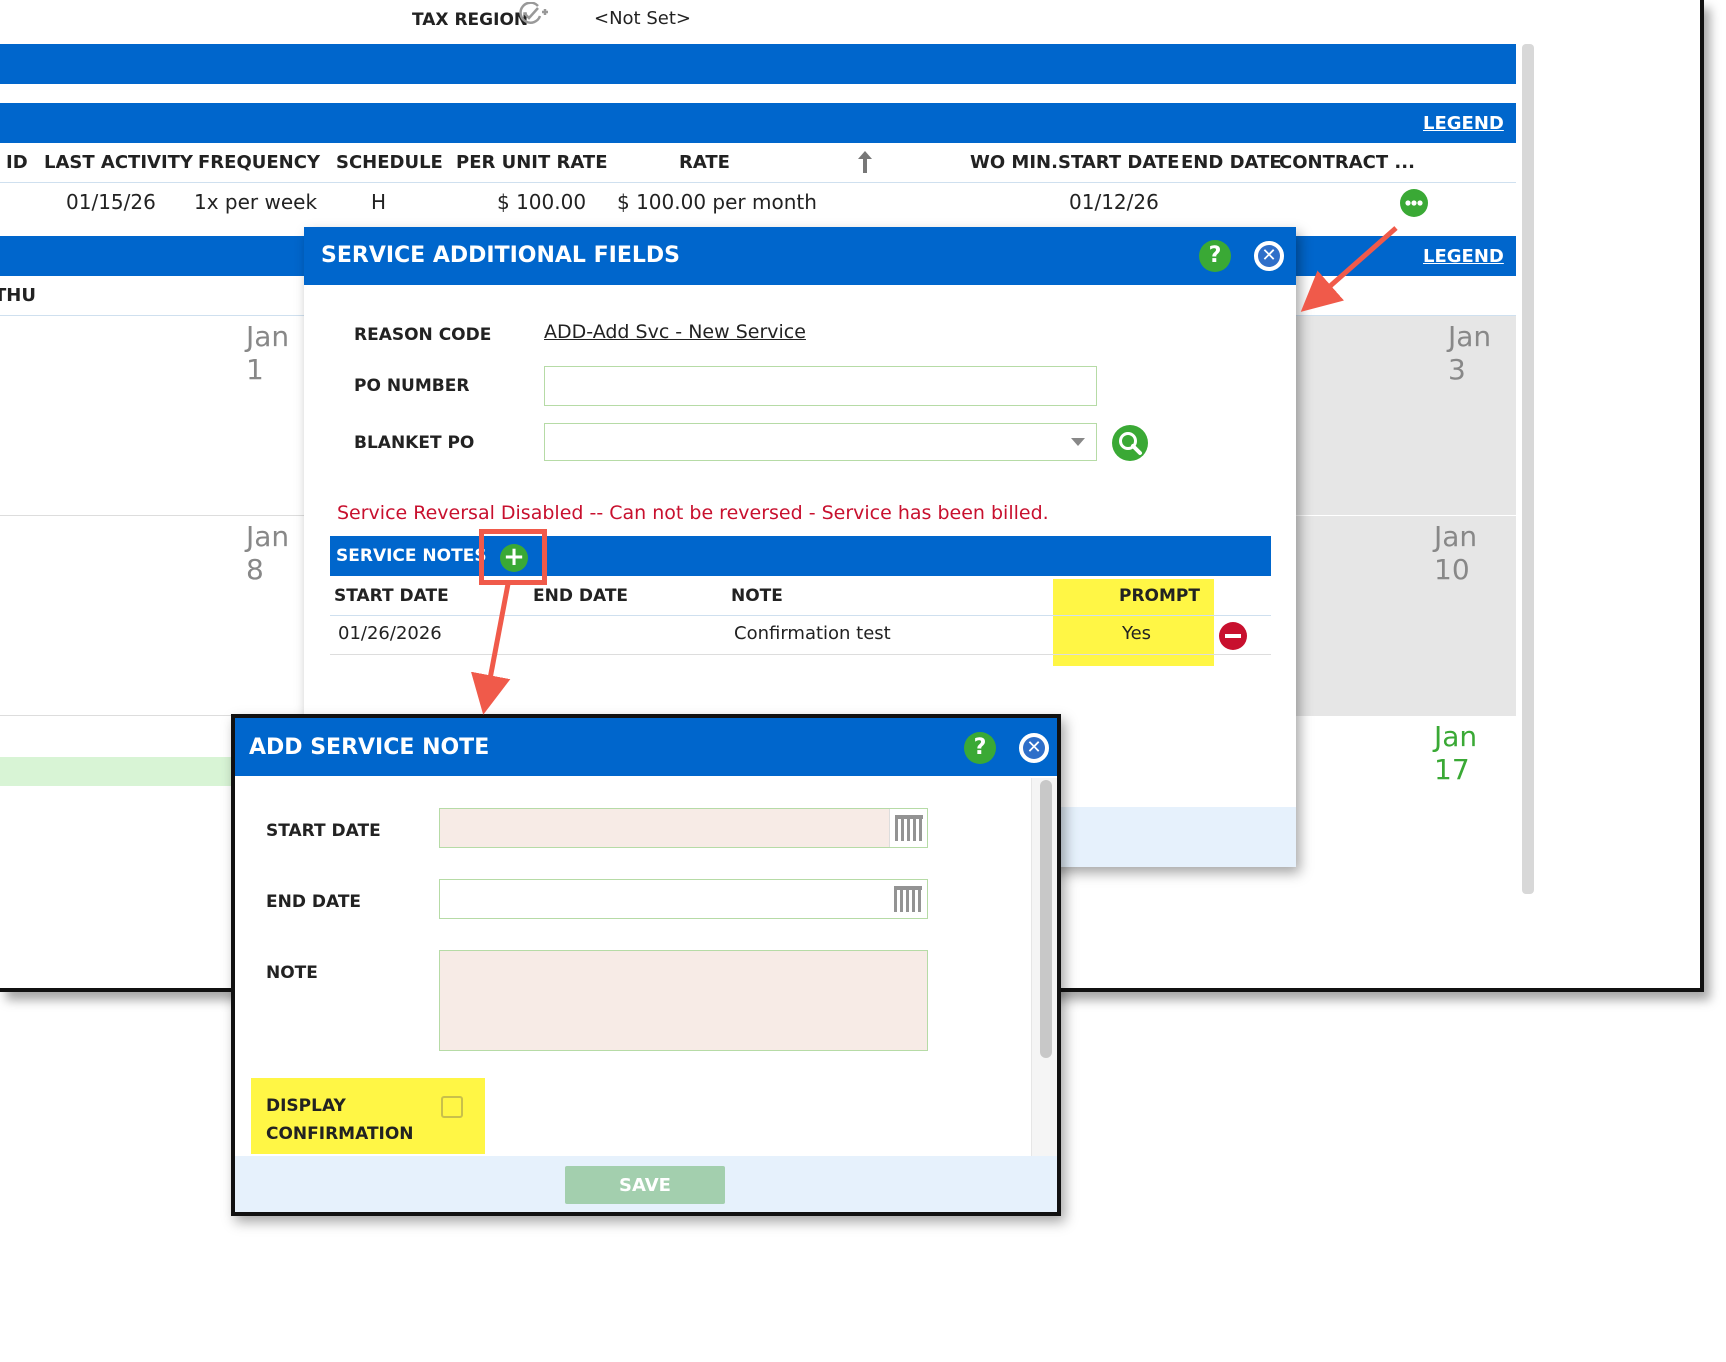 This screenshot has width=1726, height=1362. What do you see at coordinates (17, 162) in the screenshot?
I see `col-id: ID` at bounding box center [17, 162].